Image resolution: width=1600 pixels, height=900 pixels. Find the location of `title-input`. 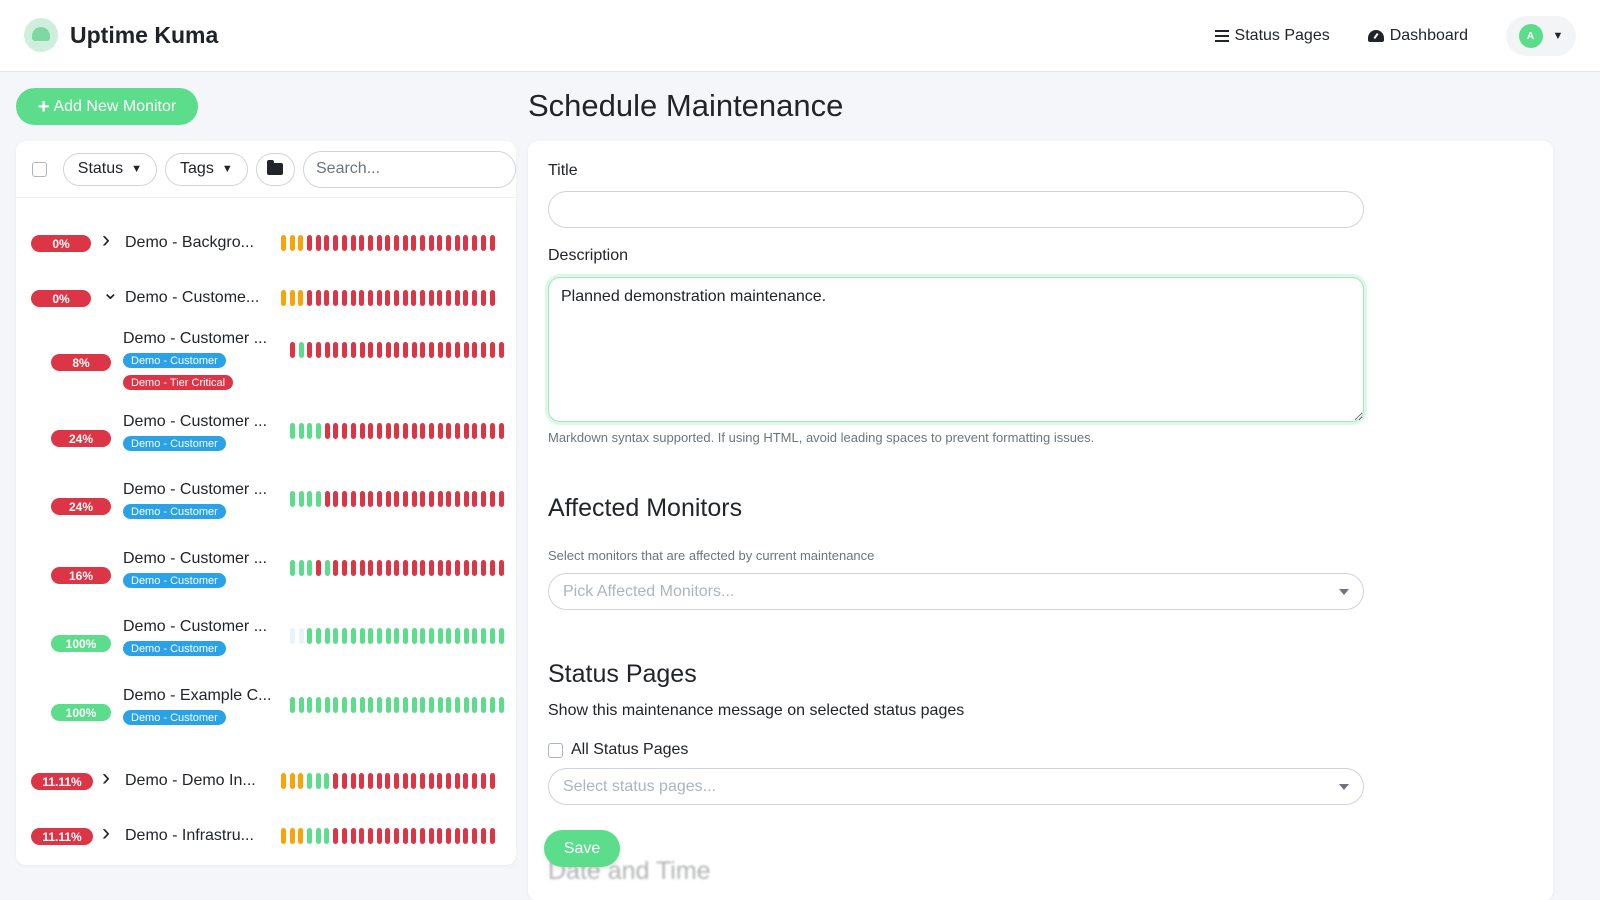

title-input is located at coordinates (956, 209).